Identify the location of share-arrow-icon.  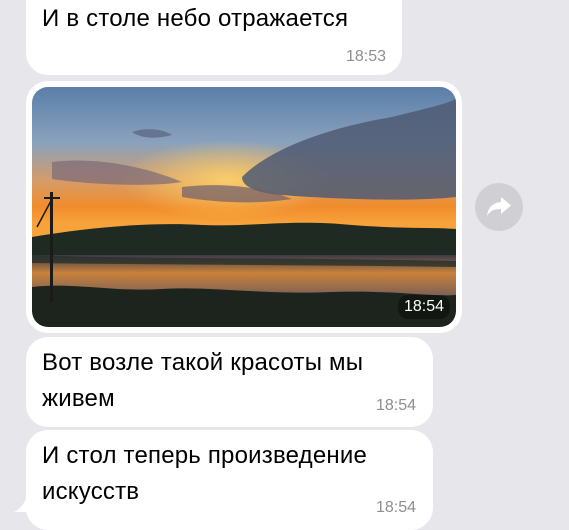
(499, 206).